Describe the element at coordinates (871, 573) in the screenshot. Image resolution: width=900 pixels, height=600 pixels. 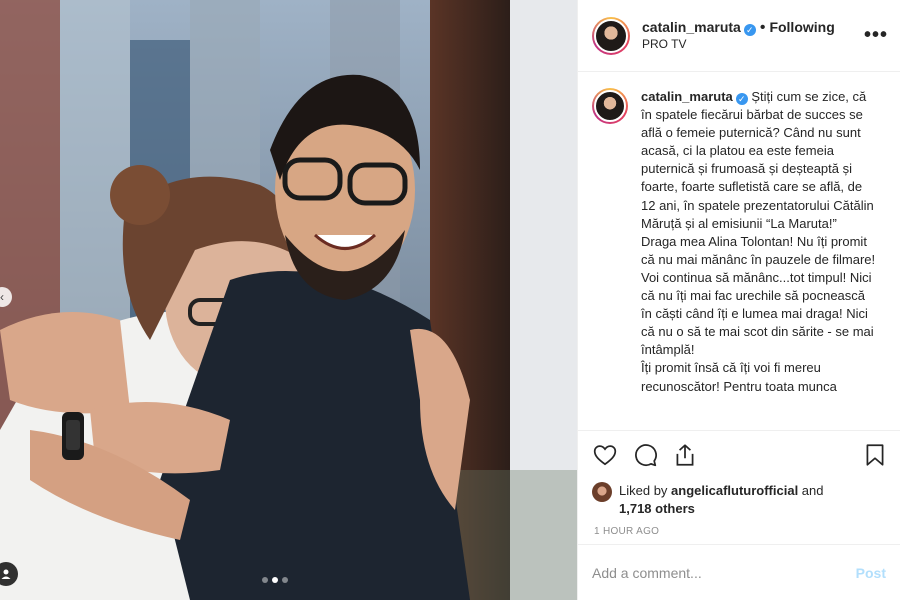
I see `post-comment-button: Post` at that location.